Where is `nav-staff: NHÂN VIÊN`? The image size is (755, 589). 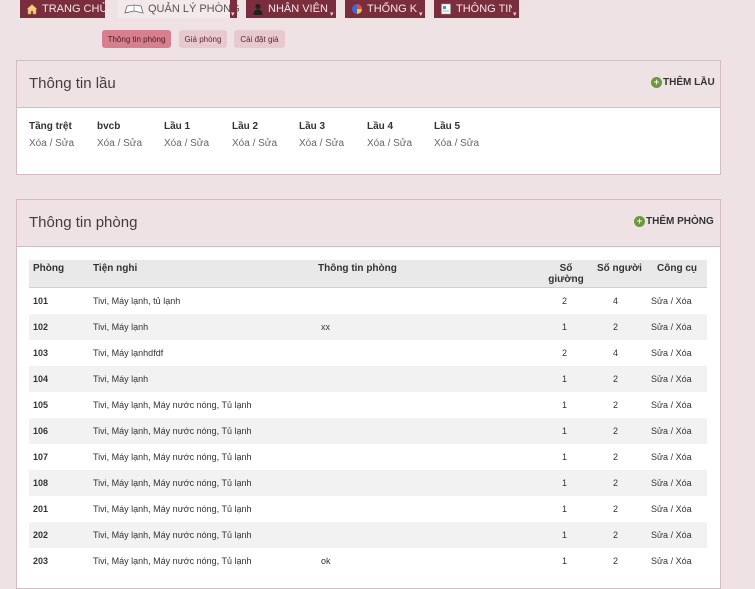
nav-staff: NHÂN VIÊN is located at coordinates (287, 9).